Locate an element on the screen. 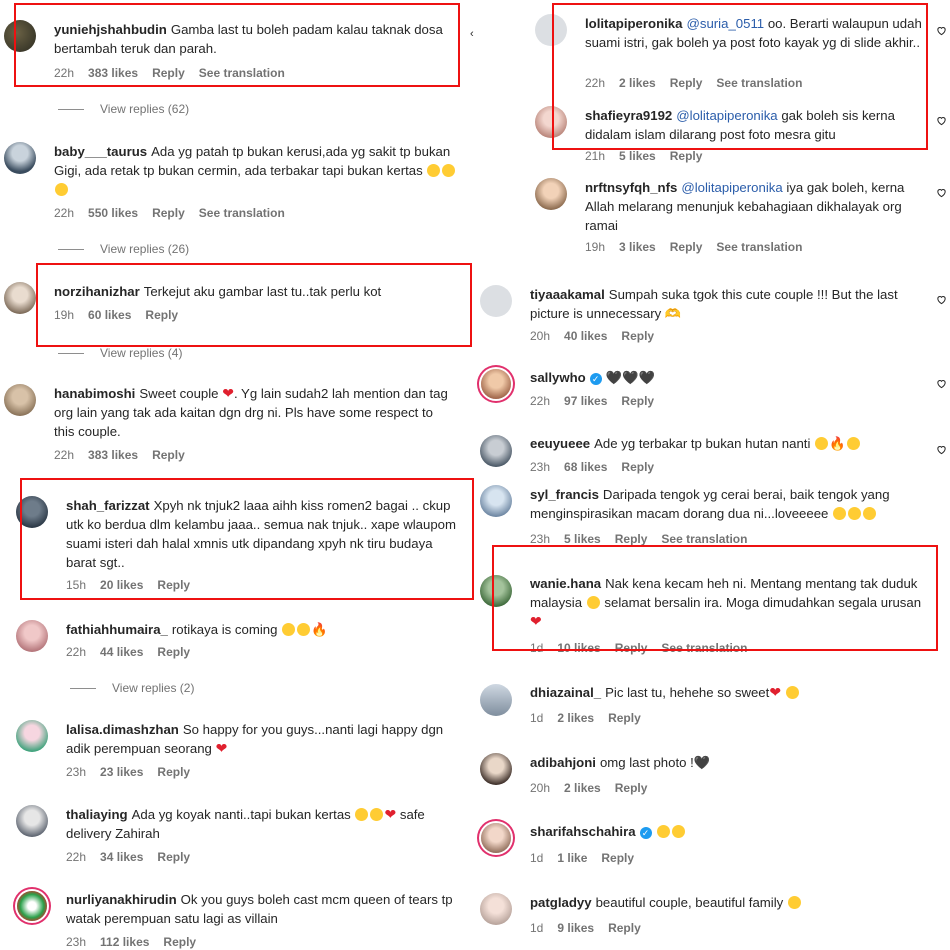 This screenshot has width=950, height=950. view-replies-button: View replies (62) is located at coordinates (123, 109).